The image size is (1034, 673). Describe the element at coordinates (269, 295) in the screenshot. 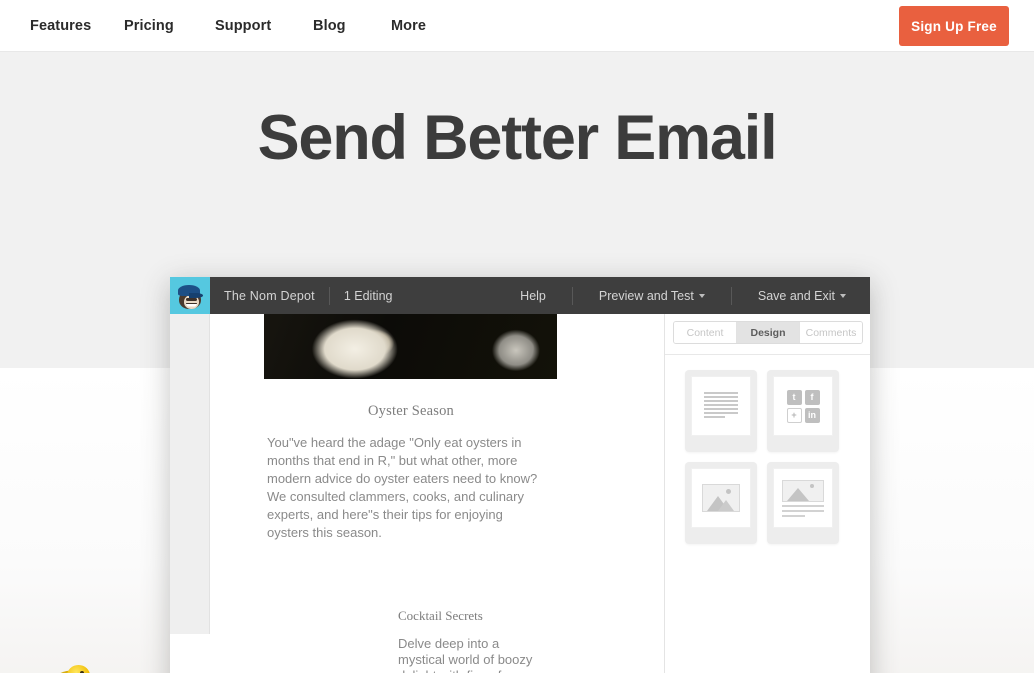

I see `campaign-name: The Nom Depot` at that location.